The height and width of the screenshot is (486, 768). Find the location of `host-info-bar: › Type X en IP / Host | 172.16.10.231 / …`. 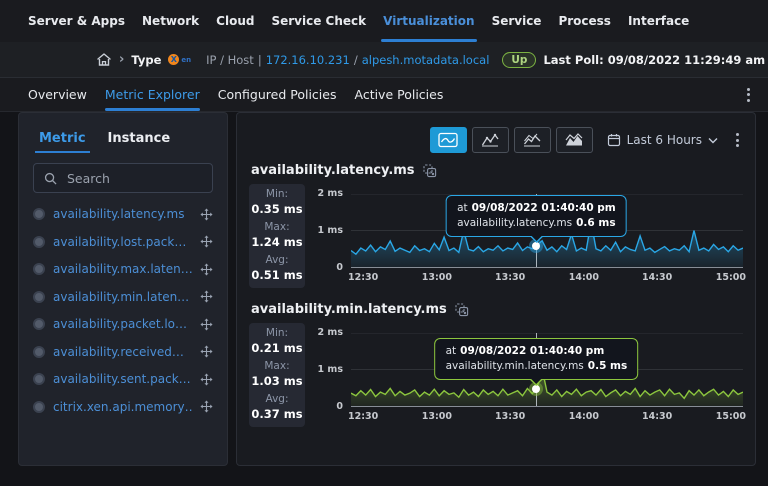

host-info-bar: › Type X en IP / Host | 172.16.10.231 / … is located at coordinates (384, 60).